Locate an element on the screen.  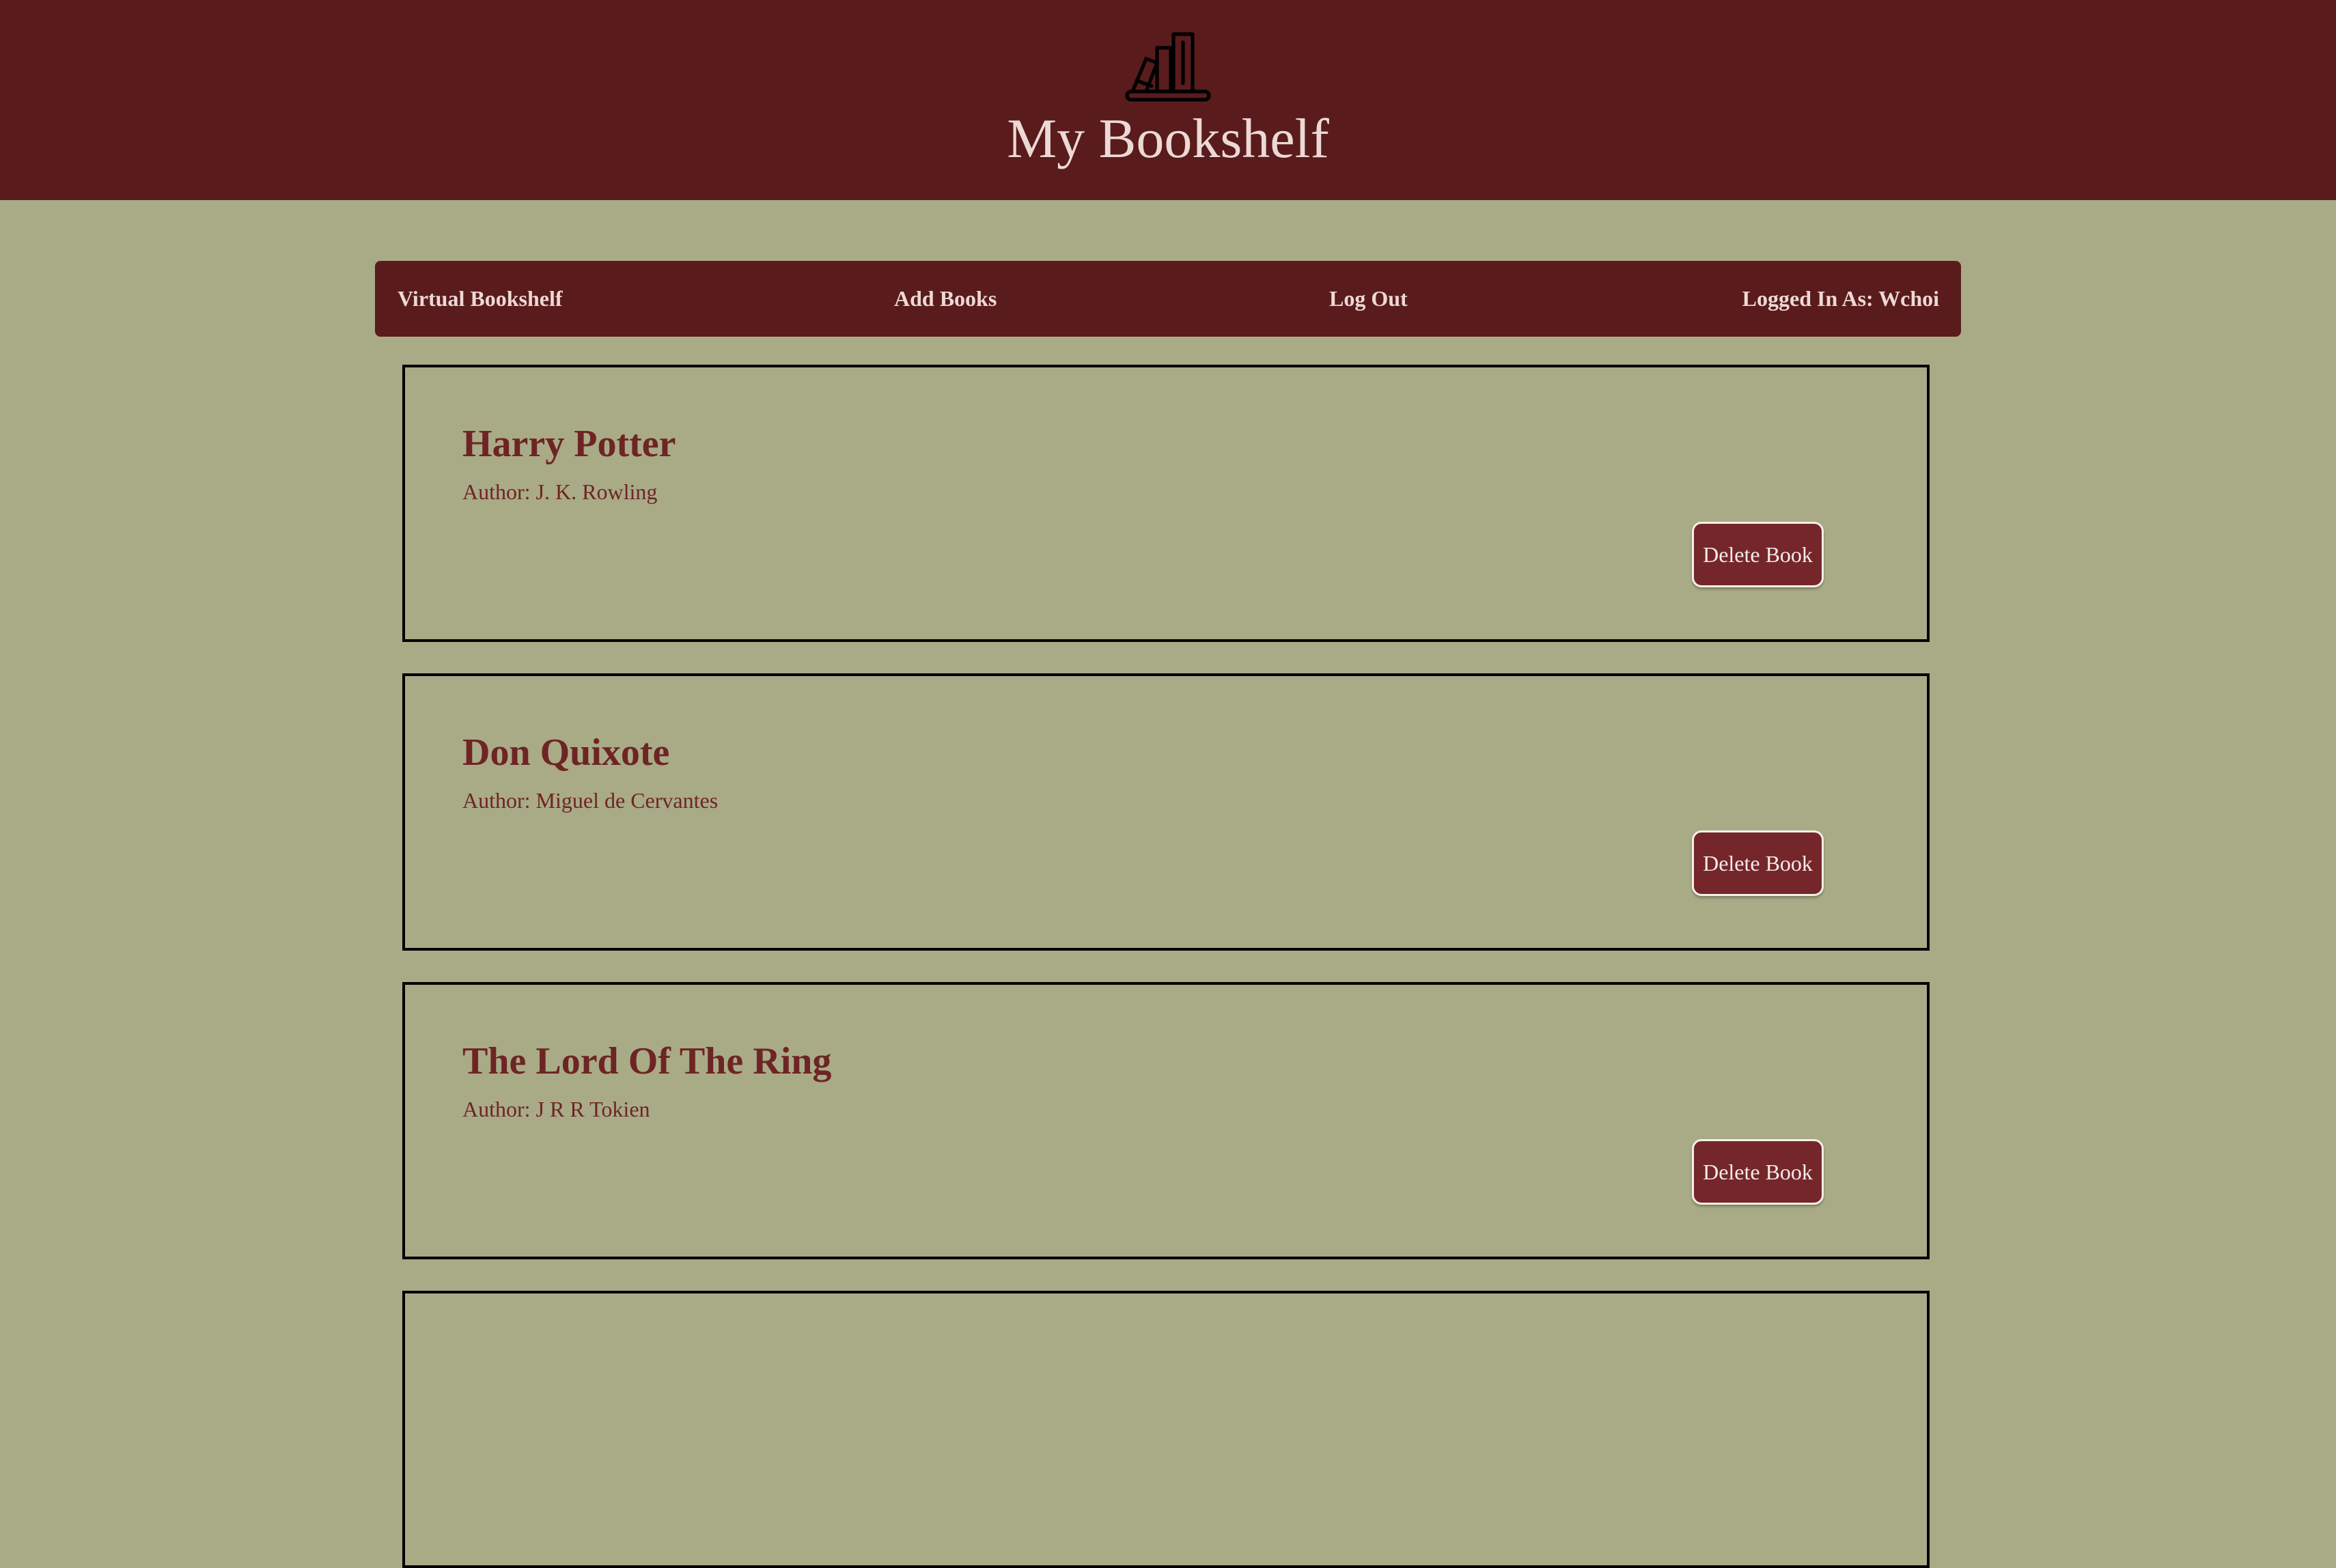
bookshelf-icon is located at coordinates (1168, 67).